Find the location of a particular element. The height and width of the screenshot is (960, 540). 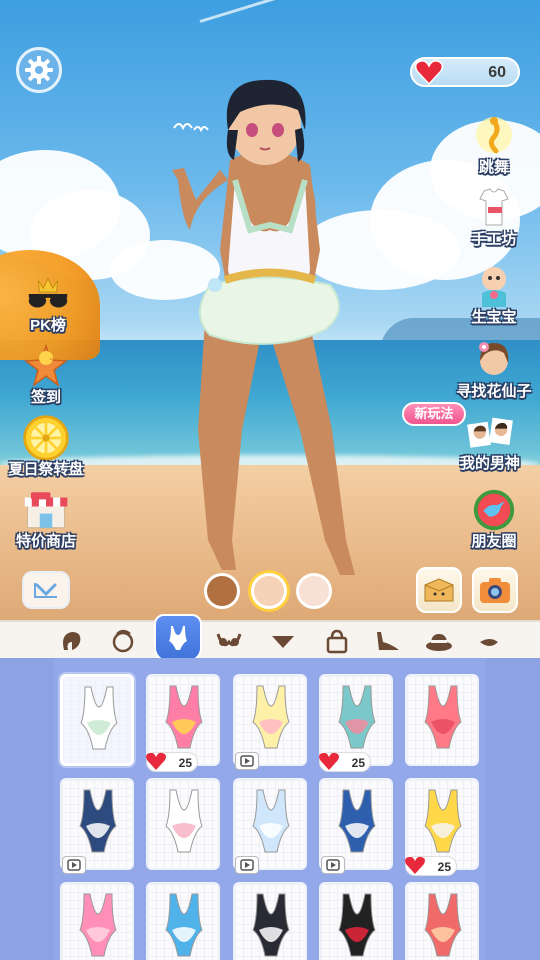

accessory-icon is located at coordinates (489, 641).